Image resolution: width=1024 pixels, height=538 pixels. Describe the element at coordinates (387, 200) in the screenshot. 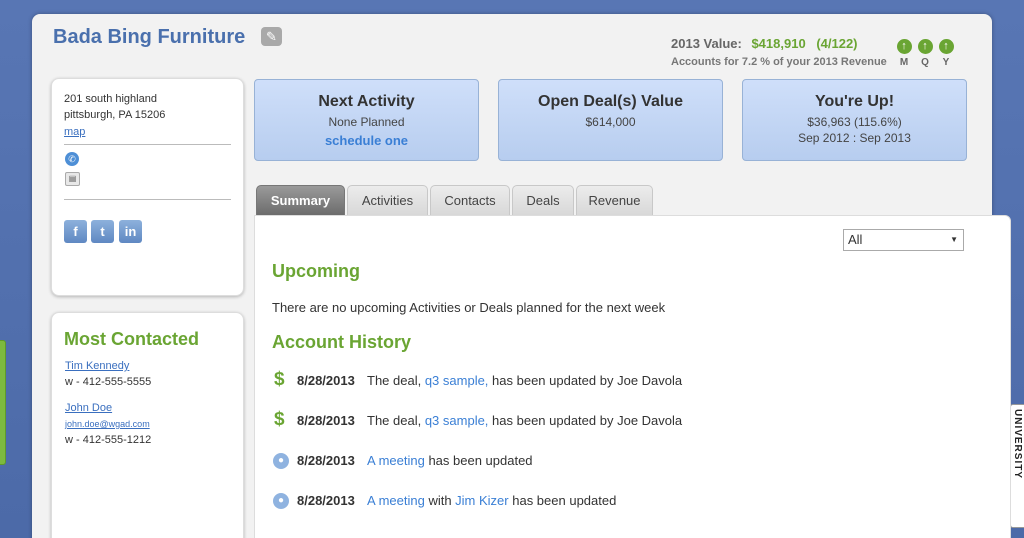

I see `tab-activities: Activities` at that location.